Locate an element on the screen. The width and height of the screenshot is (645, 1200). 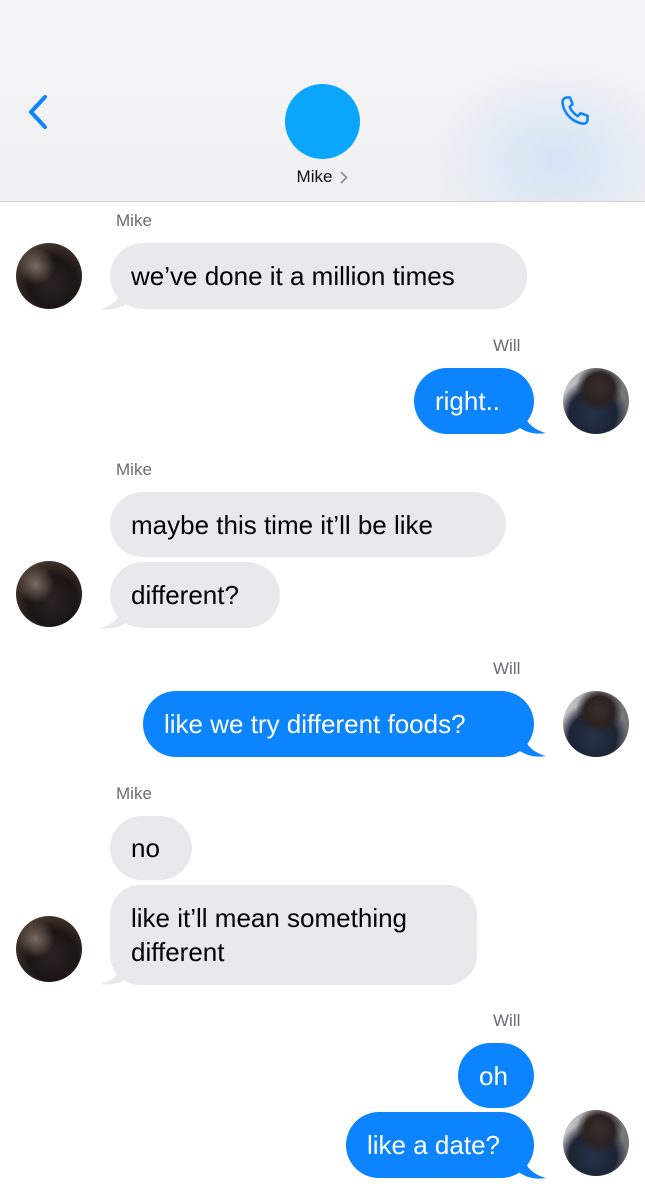
message-text: maybe this time it’ll be like is located at coordinates (282, 524).